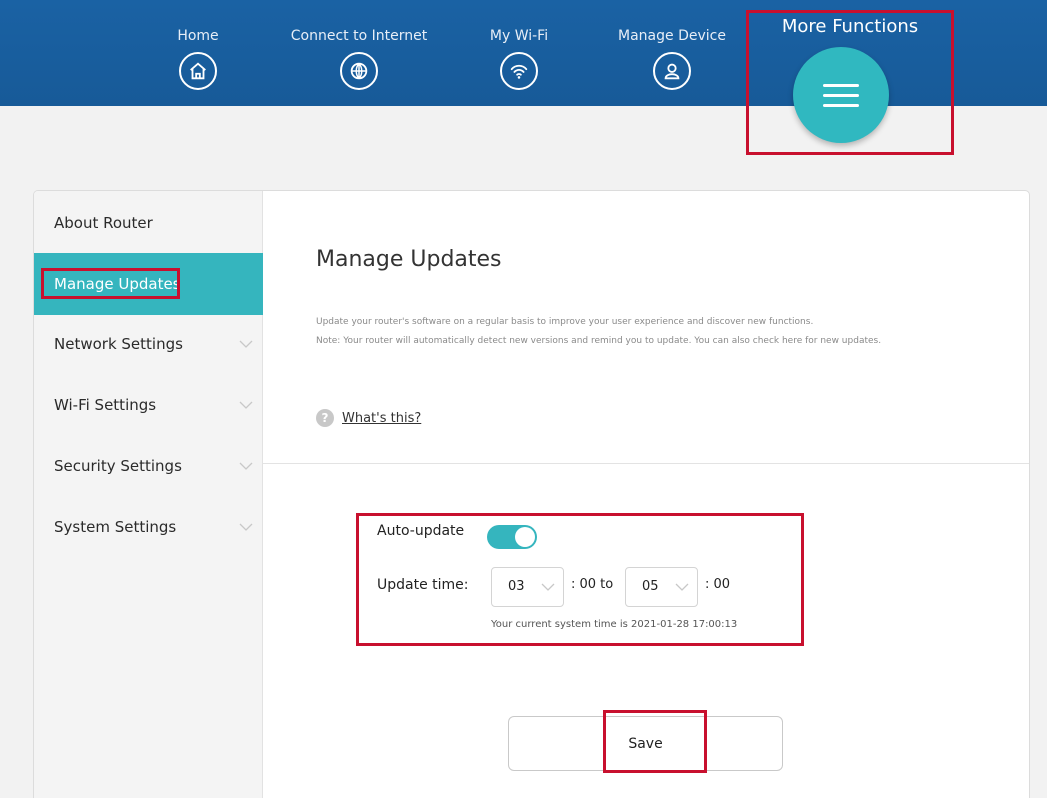 The width and height of the screenshot is (1047, 798). I want to click on sidebar-item-label: Security Settings, so click(118, 466).